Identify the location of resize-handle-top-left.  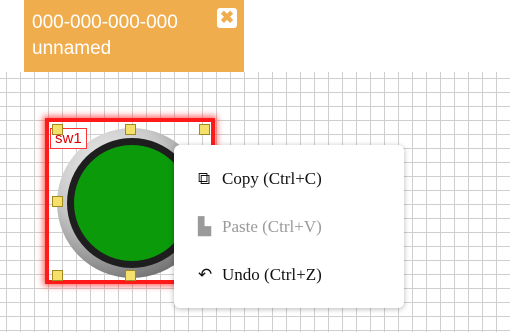
(57, 129).